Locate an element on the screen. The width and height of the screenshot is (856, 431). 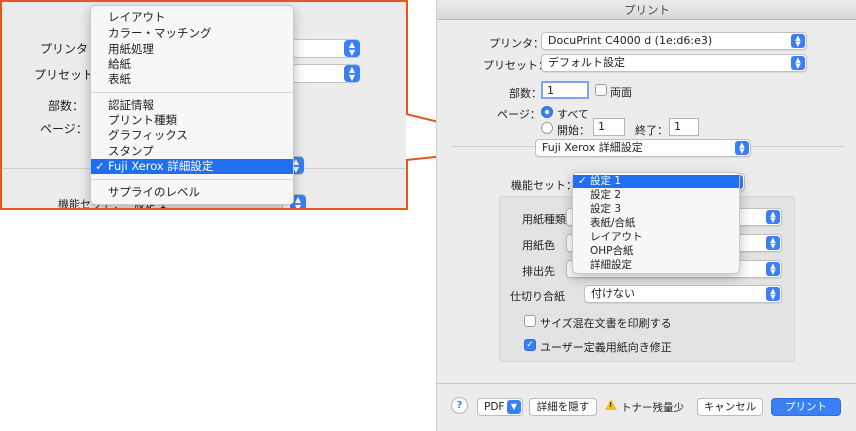
preset-label: プリセット： is located at coordinates (516, 65).